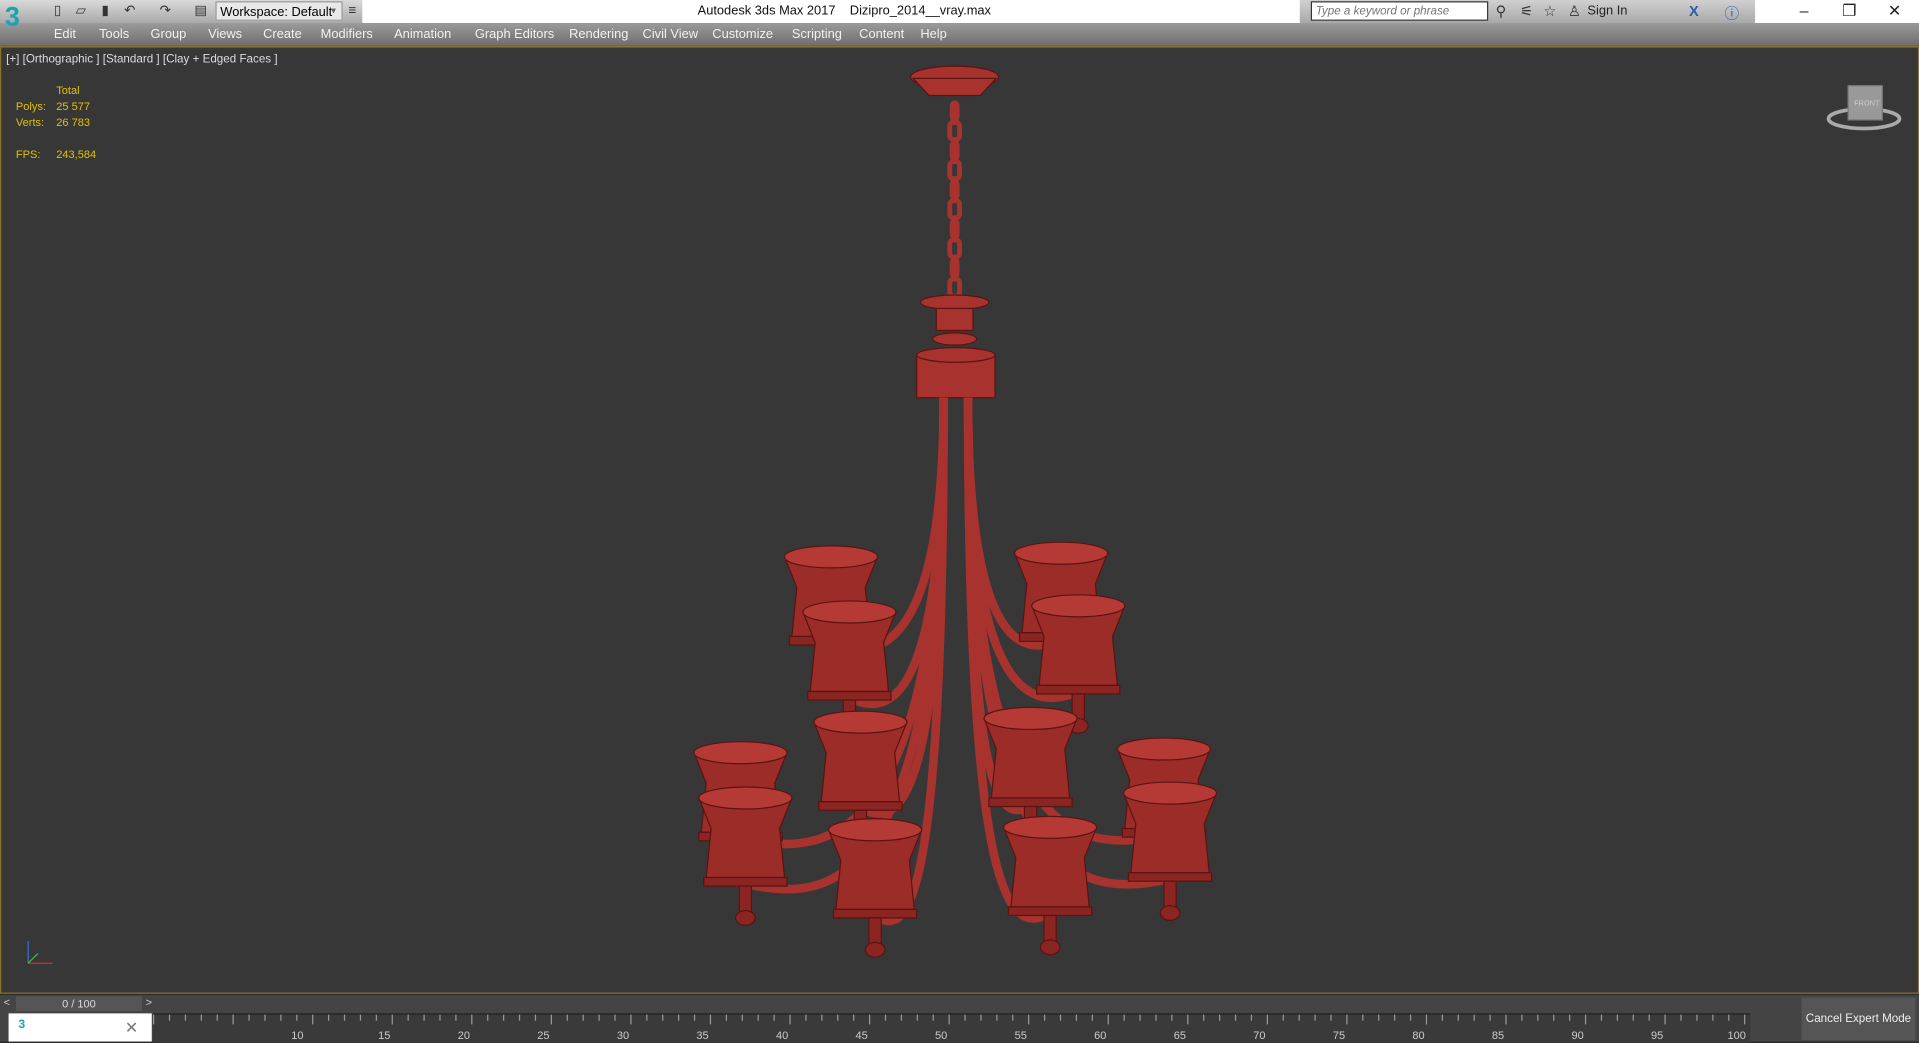 The image size is (1919, 1043). I want to click on next-frame-button: >, so click(149, 1002).